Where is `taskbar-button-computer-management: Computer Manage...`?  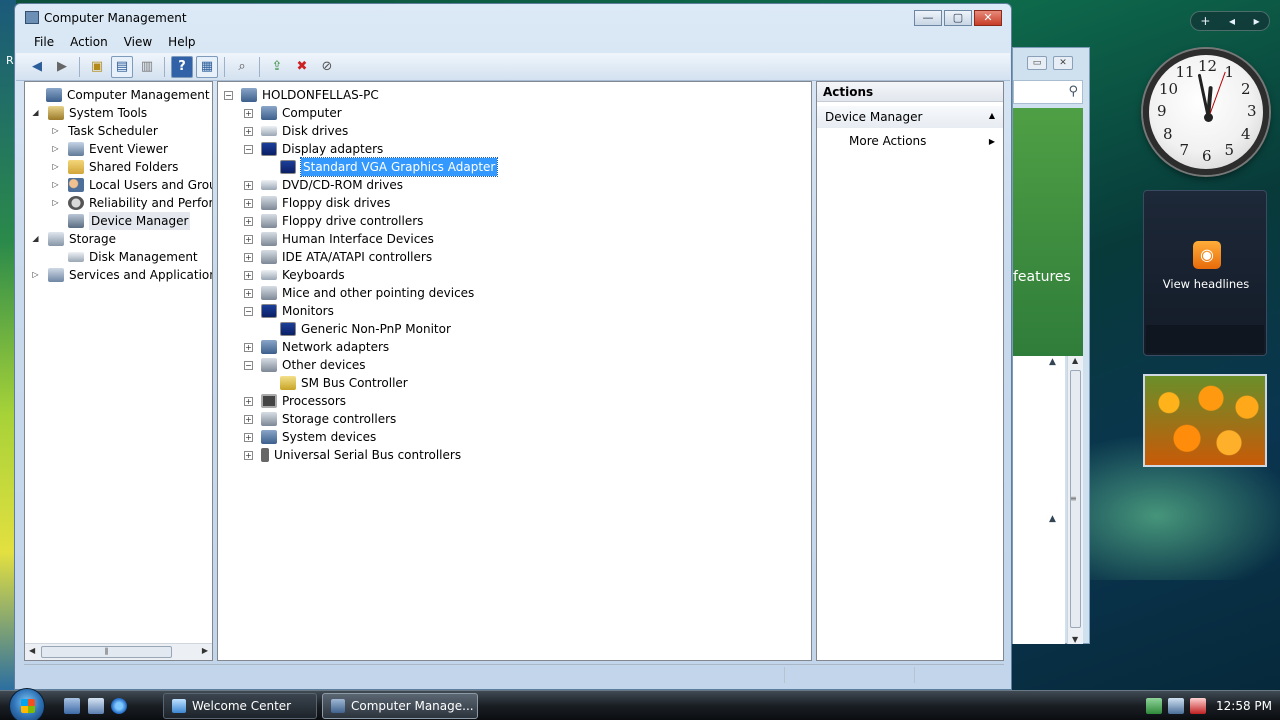 taskbar-button-computer-management: Computer Manage... is located at coordinates (400, 706).